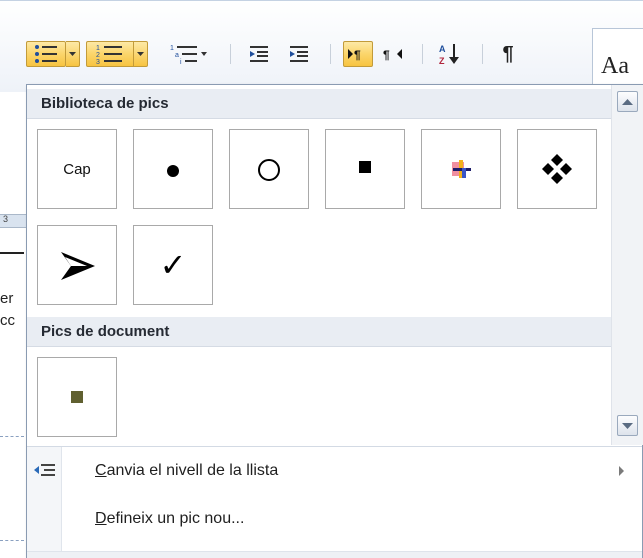 The width and height of the screenshot is (643, 558). What do you see at coordinates (7, 320) in the screenshot?
I see `document-text-fragment: cc` at bounding box center [7, 320].